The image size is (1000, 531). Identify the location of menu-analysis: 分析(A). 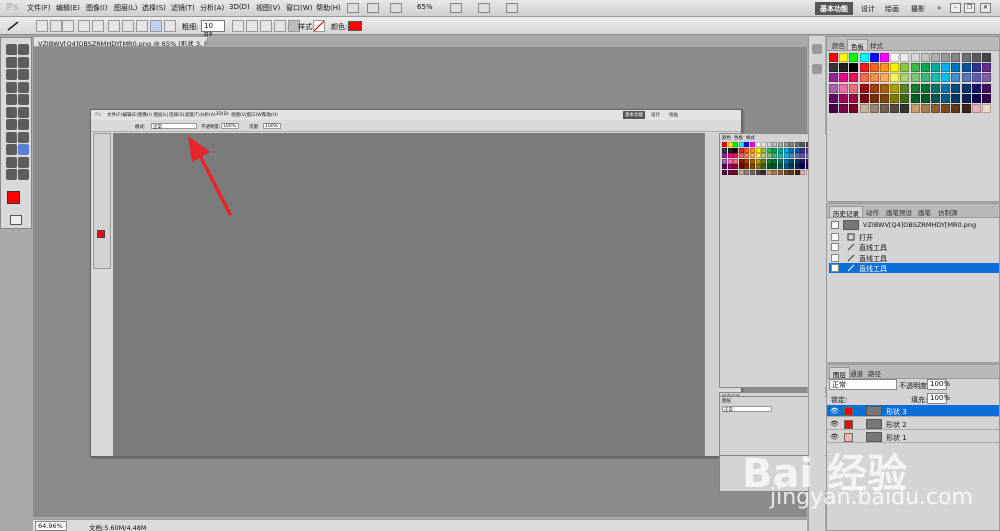
(212, 8).